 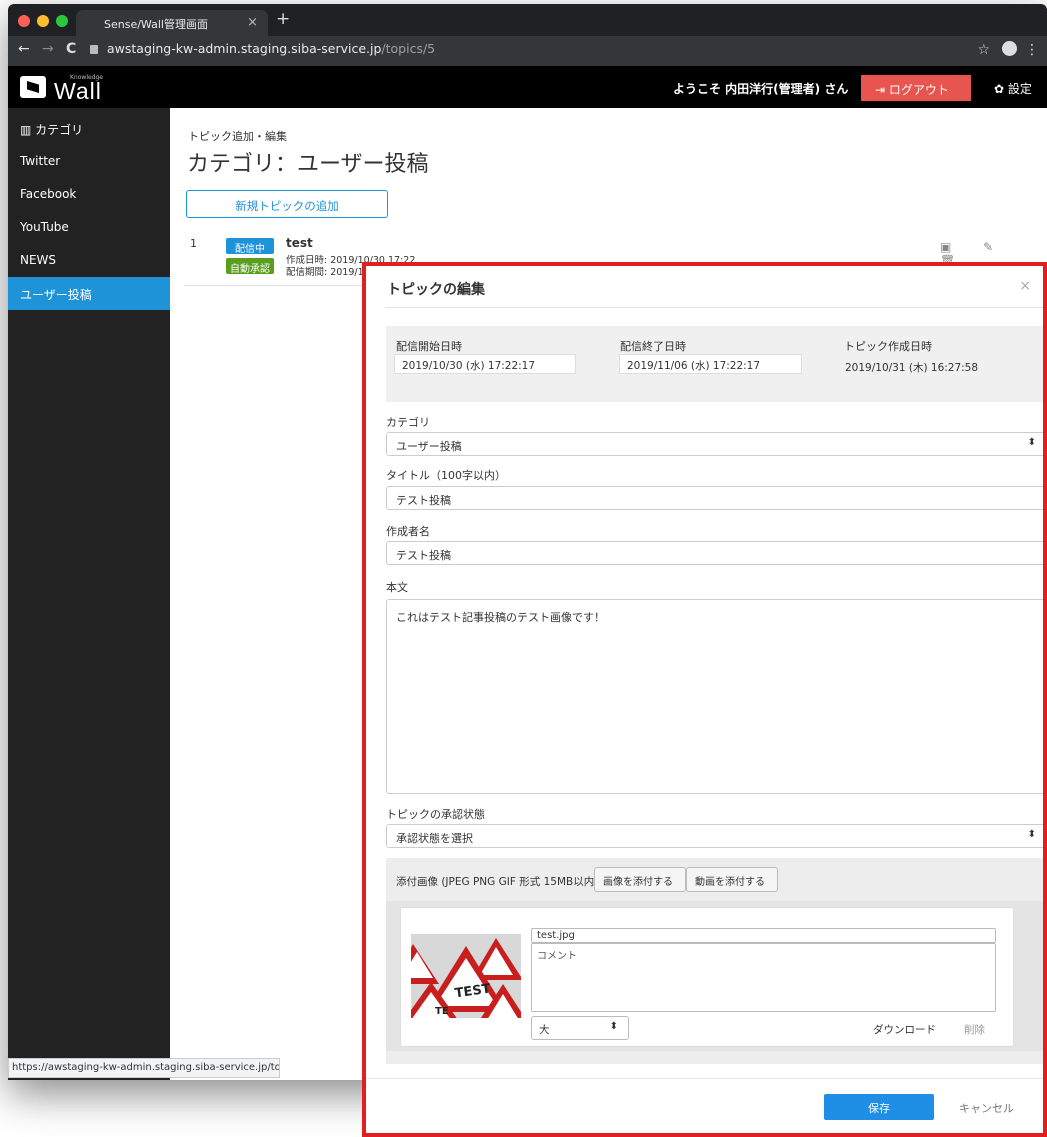 What do you see at coordinates (527, 20) in the screenshot?
I see `tab-bar: Sense/Wall管理画面 × +` at bounding box center [527, 20].